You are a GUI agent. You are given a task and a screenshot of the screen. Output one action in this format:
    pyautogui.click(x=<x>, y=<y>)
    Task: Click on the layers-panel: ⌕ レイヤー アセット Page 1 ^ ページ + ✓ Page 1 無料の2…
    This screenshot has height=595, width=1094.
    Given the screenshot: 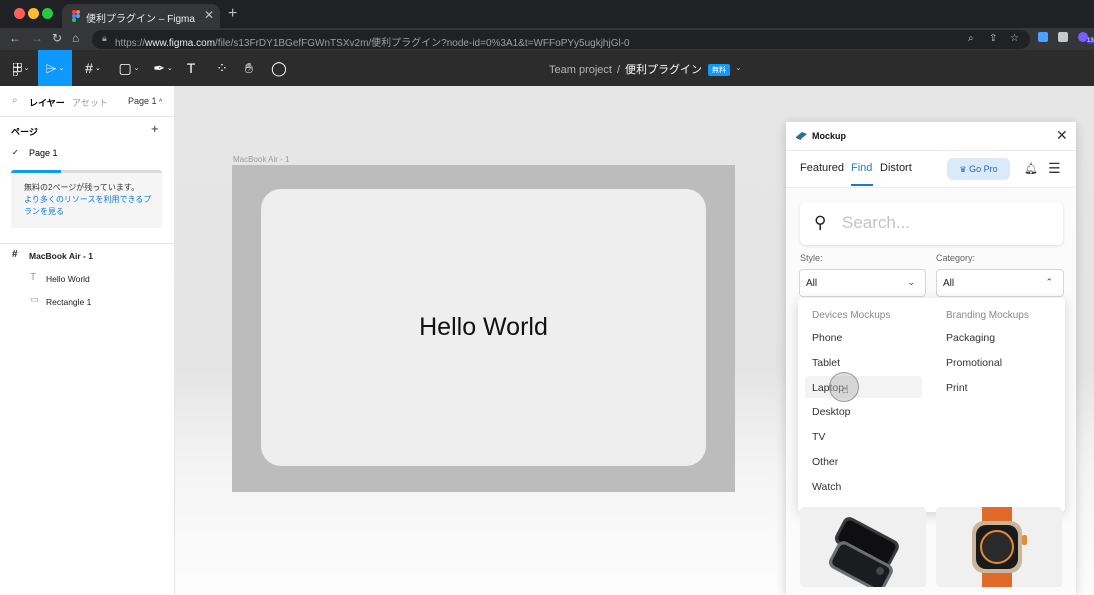 What is the action you would take?
    pyautogui.click(x=87, y=340)
    